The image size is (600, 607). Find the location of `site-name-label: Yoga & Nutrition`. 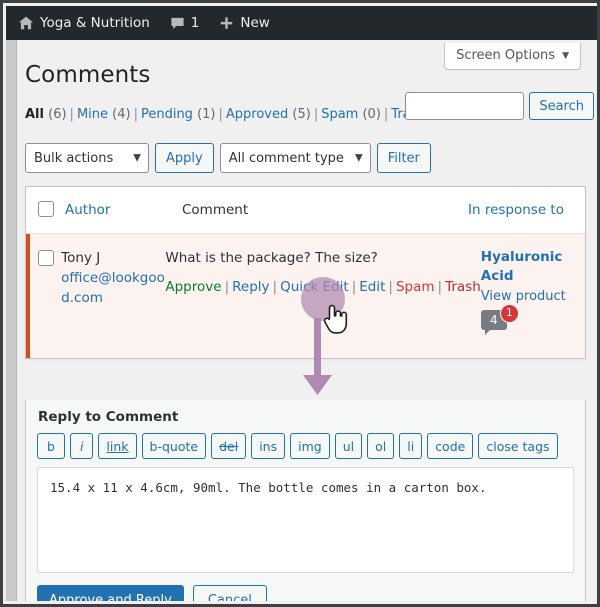

site-name-label: Yoga & Nutrition is located at coordinates (95, 23).